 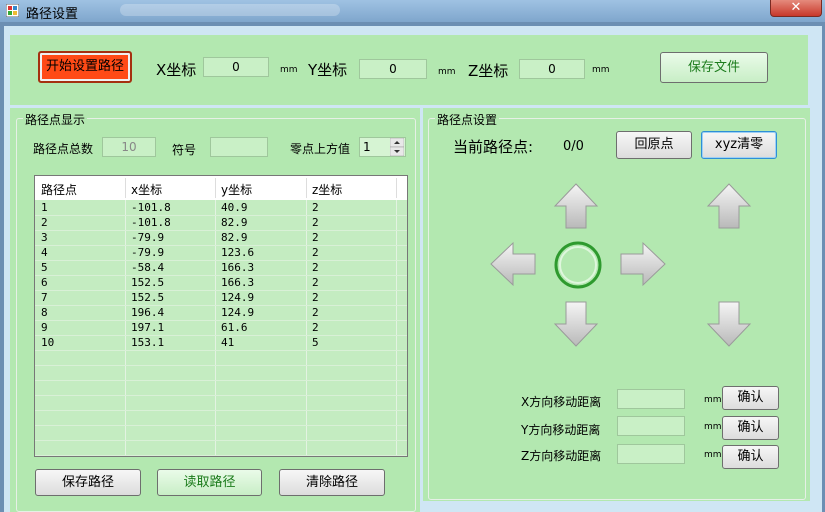 I want to click on table-row: 1 -101.8 40.9 2, so click(x=221, y=208).